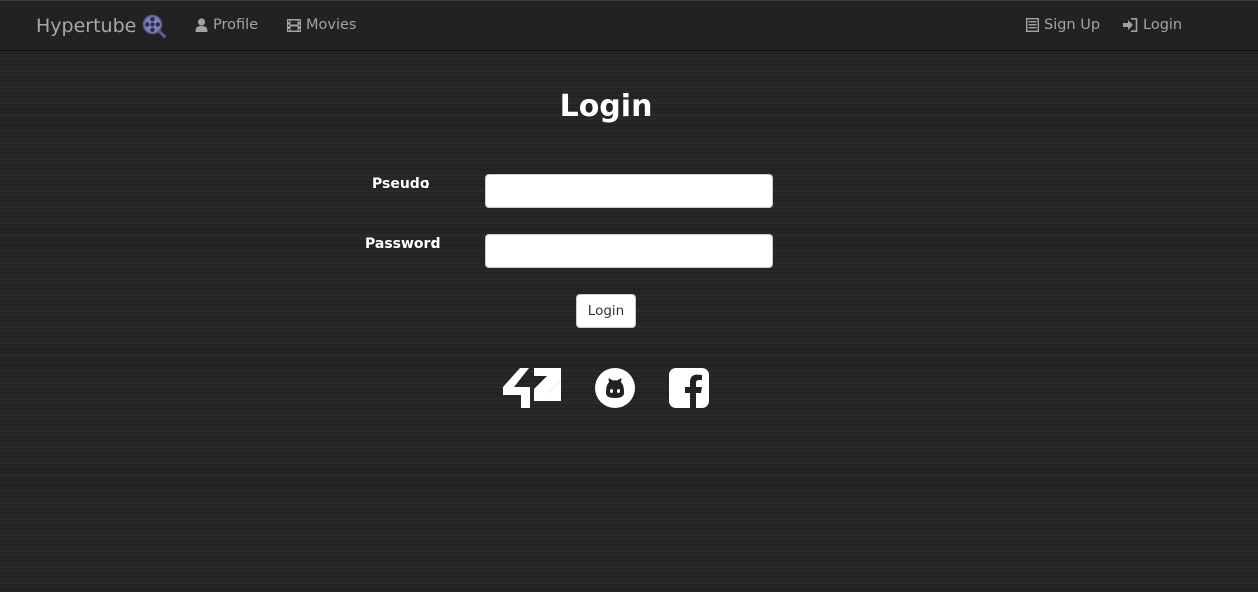 The height and width of the screenshot is (592, 1258). What do you see at coordinates (427, 184) in the screenshot?
I see `pseudo-label-colon: :` at bounding box center [427, 184].